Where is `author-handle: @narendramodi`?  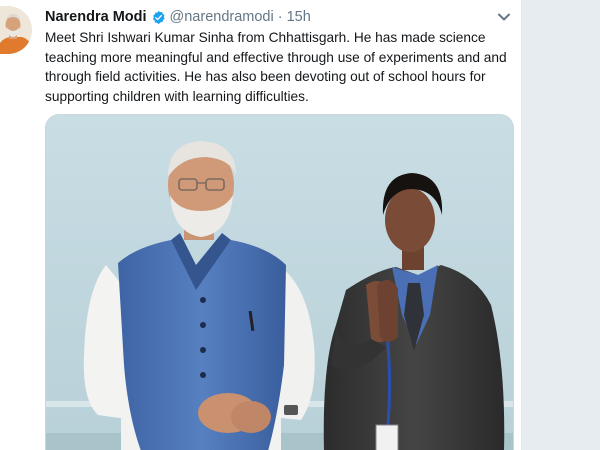 author-handle: @narendramodi is located at coordinates (222, 17).